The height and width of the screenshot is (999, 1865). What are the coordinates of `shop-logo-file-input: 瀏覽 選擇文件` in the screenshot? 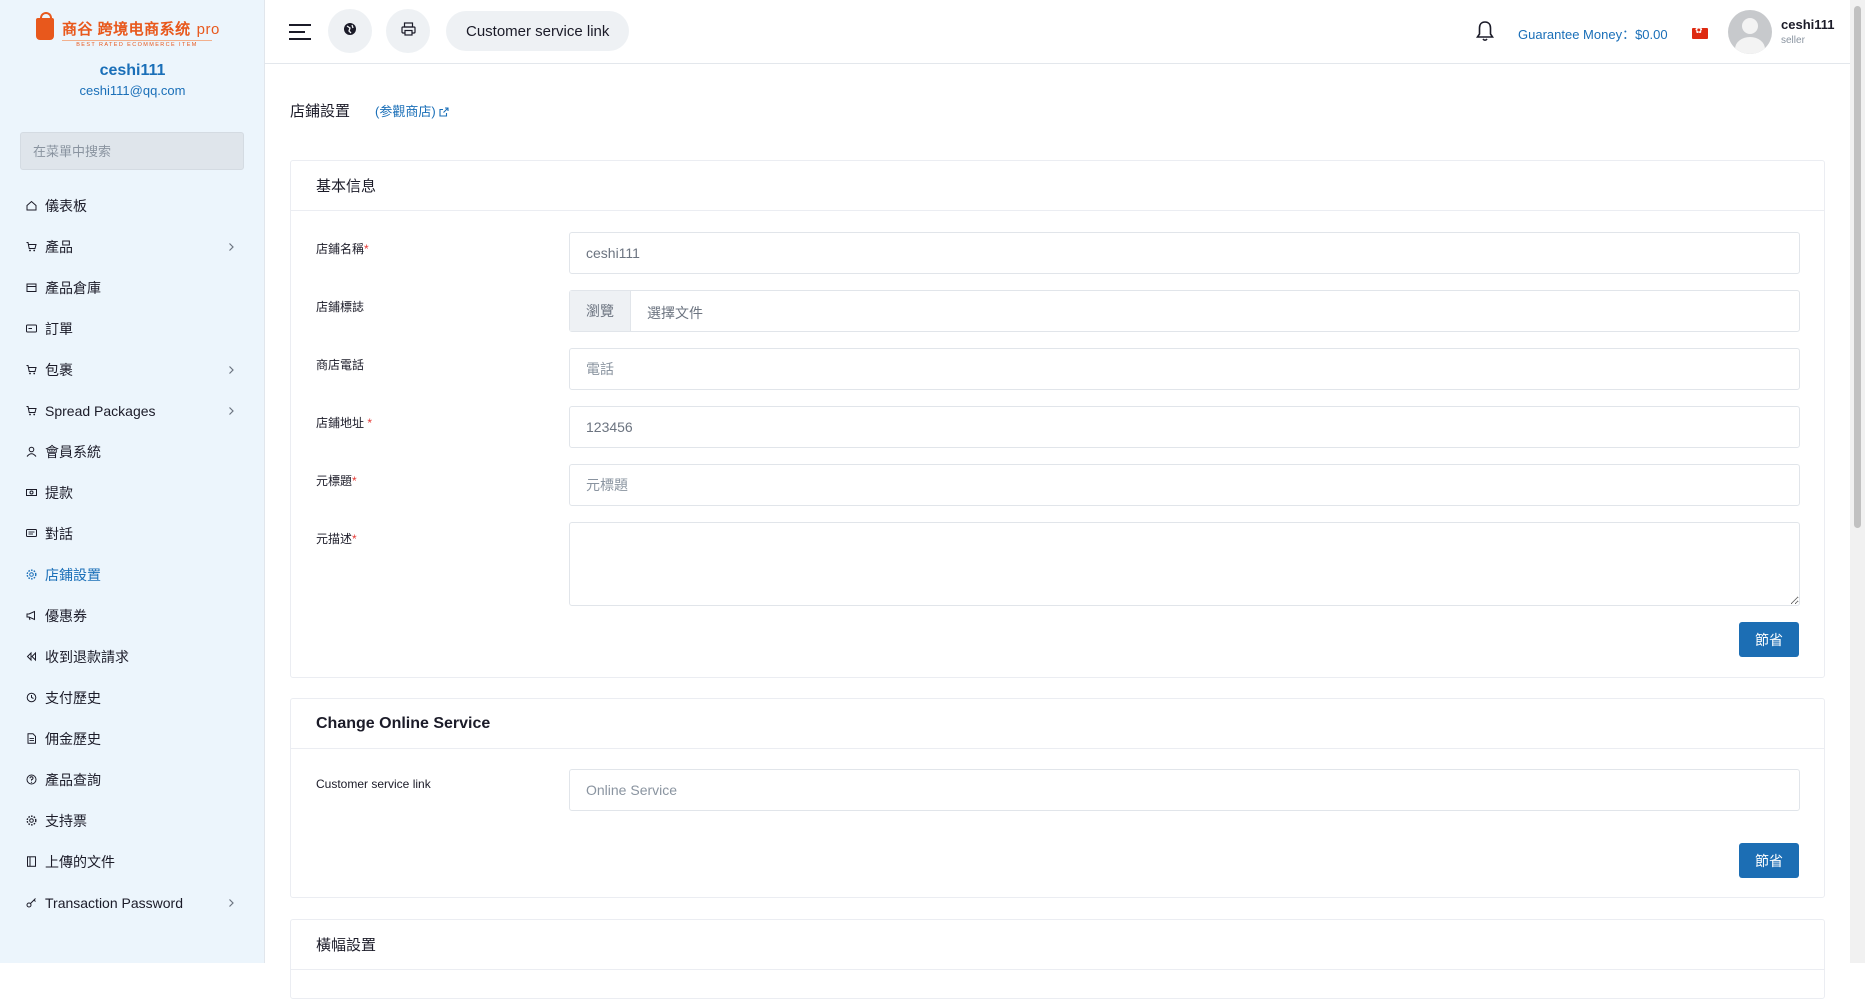 It's located at (1184, 311).